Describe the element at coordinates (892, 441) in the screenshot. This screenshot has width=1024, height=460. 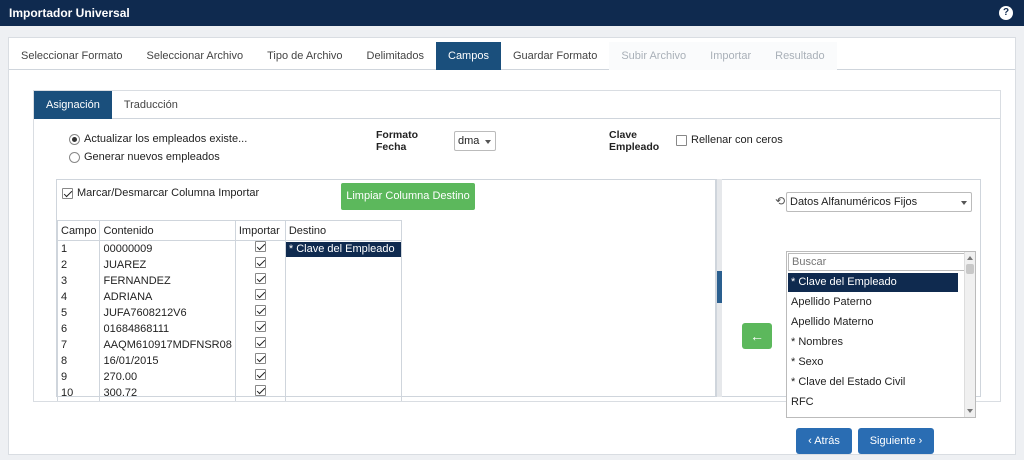
I see `next-label: Siguiente` at that location.